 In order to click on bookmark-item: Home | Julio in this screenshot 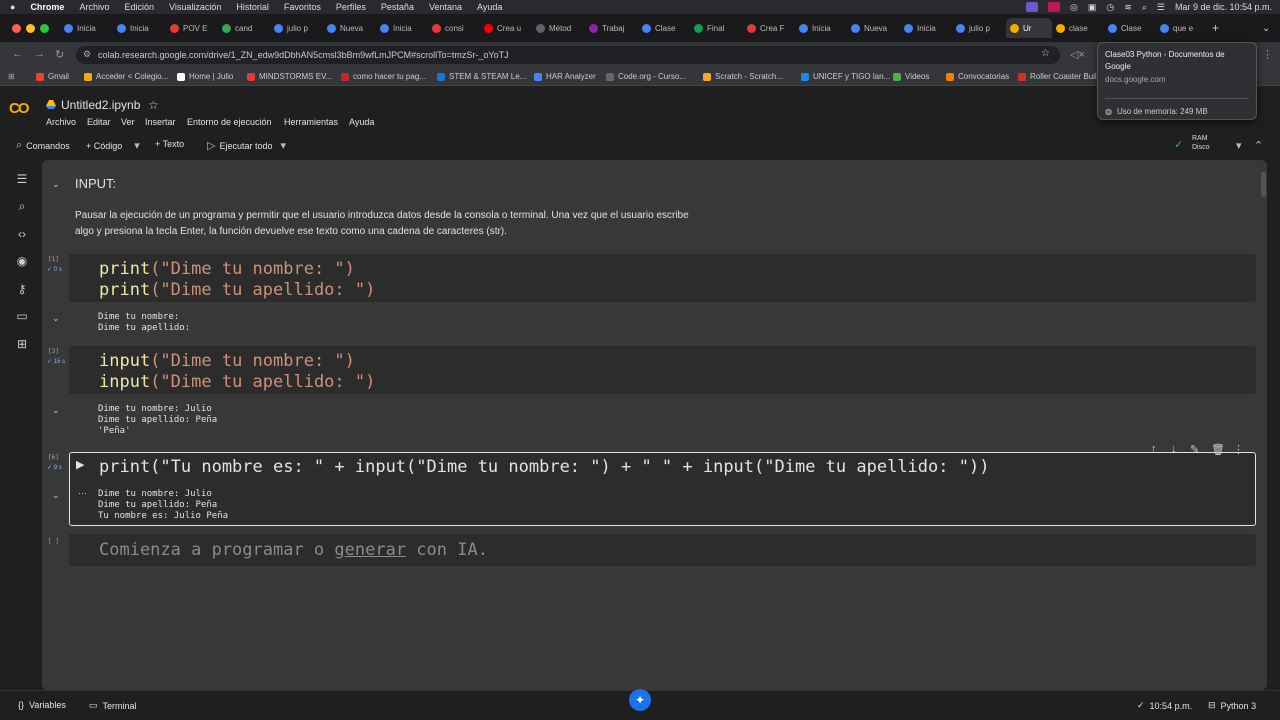, I will do `click(205, 76)`.